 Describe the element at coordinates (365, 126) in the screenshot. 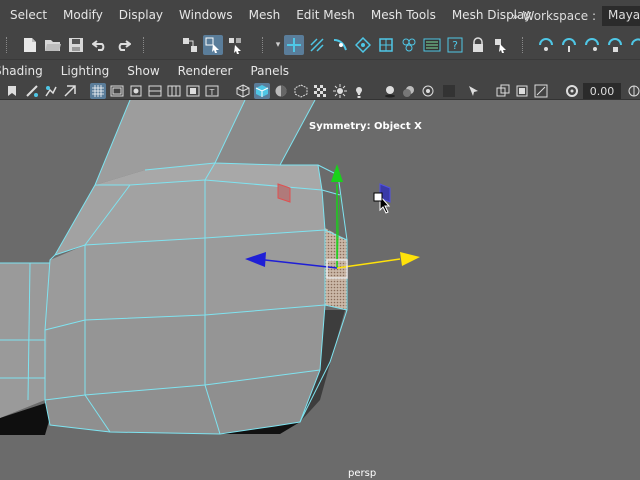

I see `symmetry-status-label: Symmetry: Object X` at that location.